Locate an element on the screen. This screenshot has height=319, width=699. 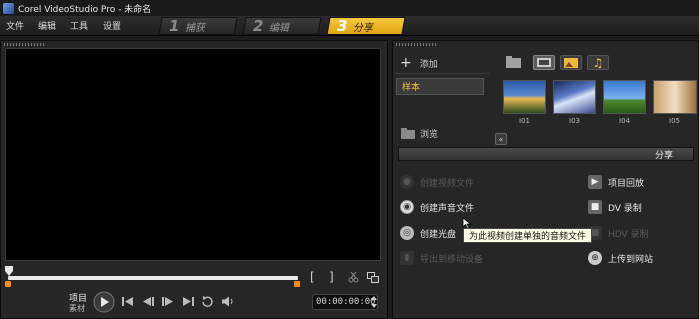
step-tab-share: 3 分享 is located at coordinates (366, 26).